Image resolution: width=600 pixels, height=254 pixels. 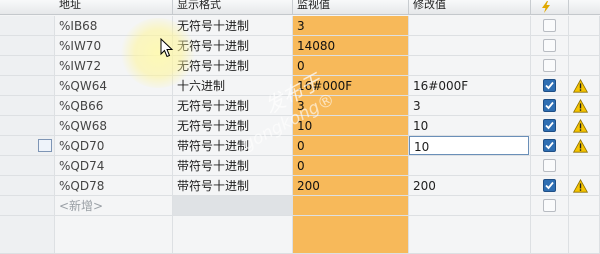 What do you see at coordinates (114, 66) in the screenshot?
I see `address-cell: %IW72` at bounding box center [114, 66].